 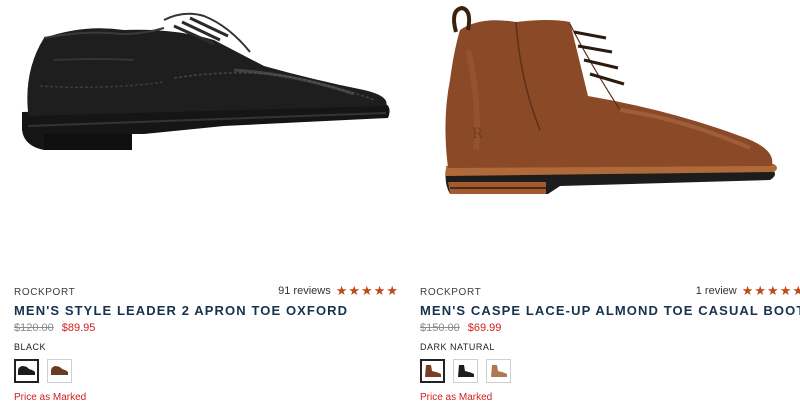 I want to click on tan-boot-icon, so click(x=499, y=371).